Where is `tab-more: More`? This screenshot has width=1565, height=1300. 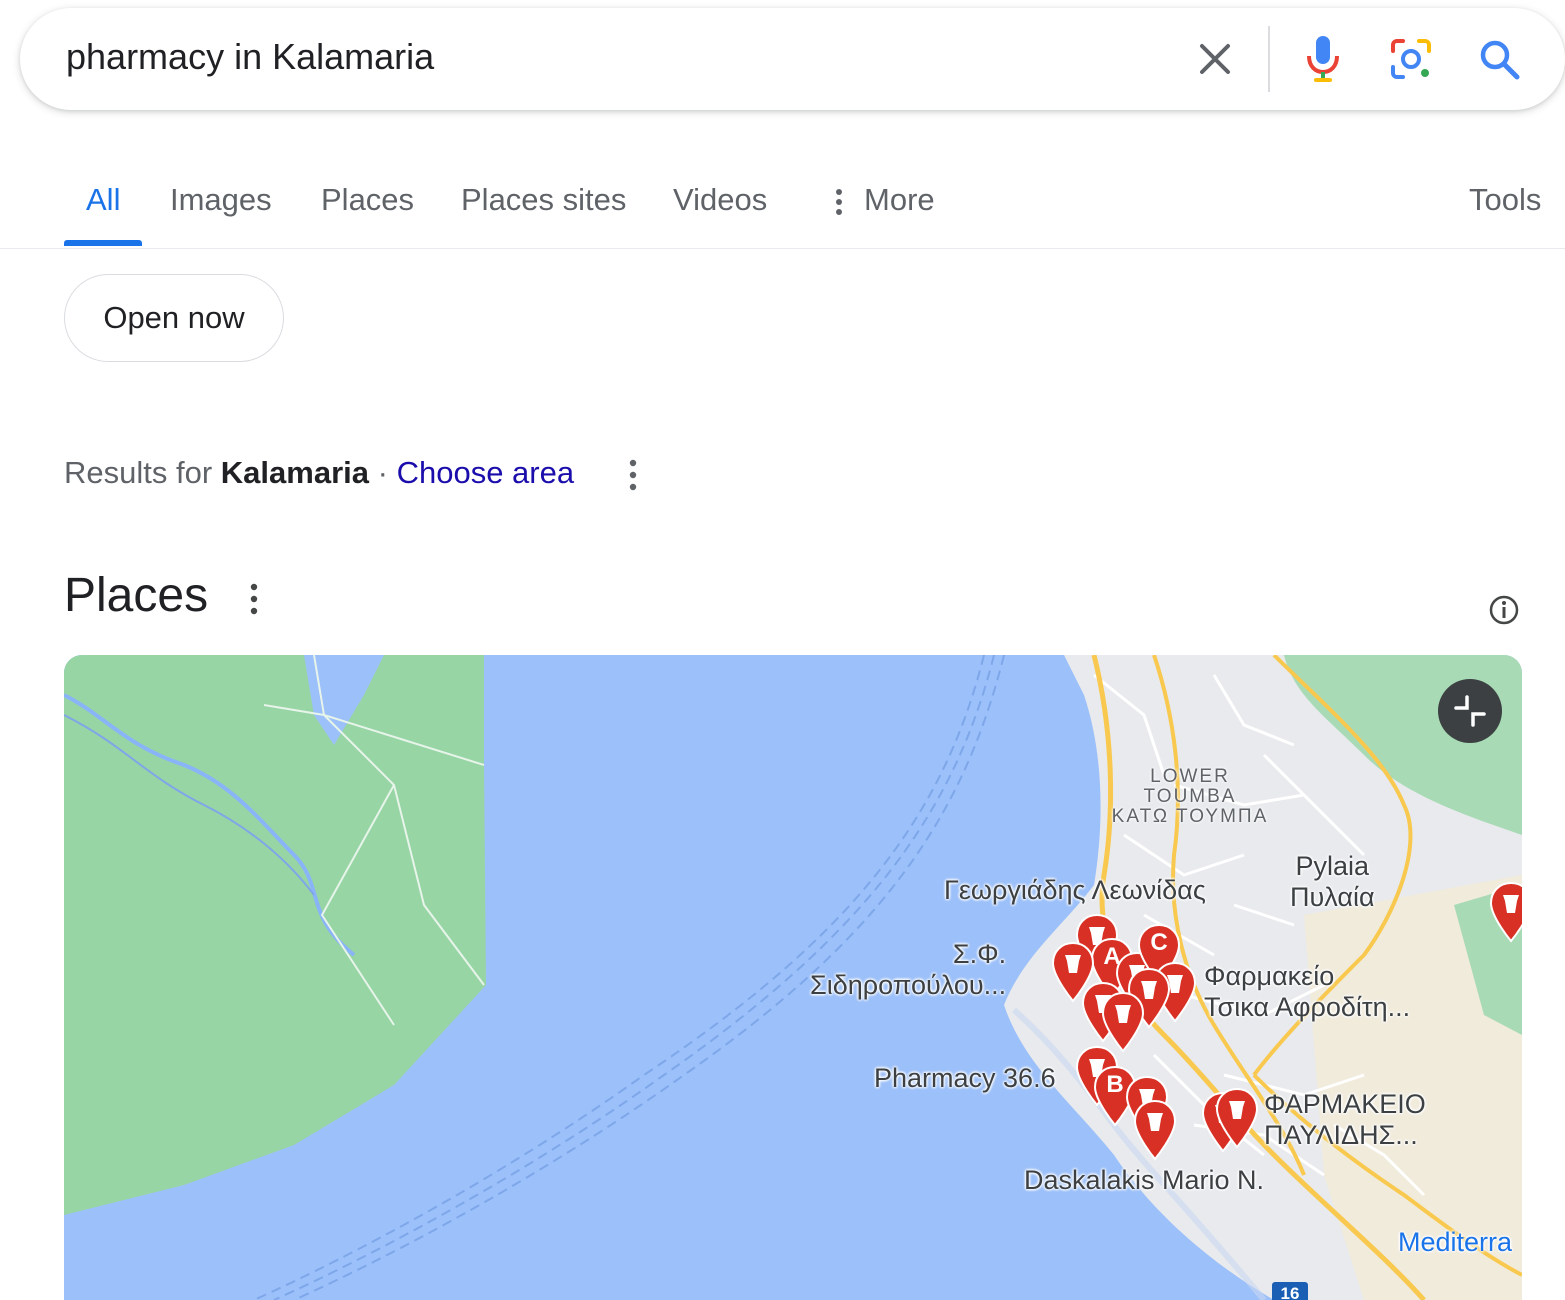 tab-more: More is located at coordinates (899, 200).